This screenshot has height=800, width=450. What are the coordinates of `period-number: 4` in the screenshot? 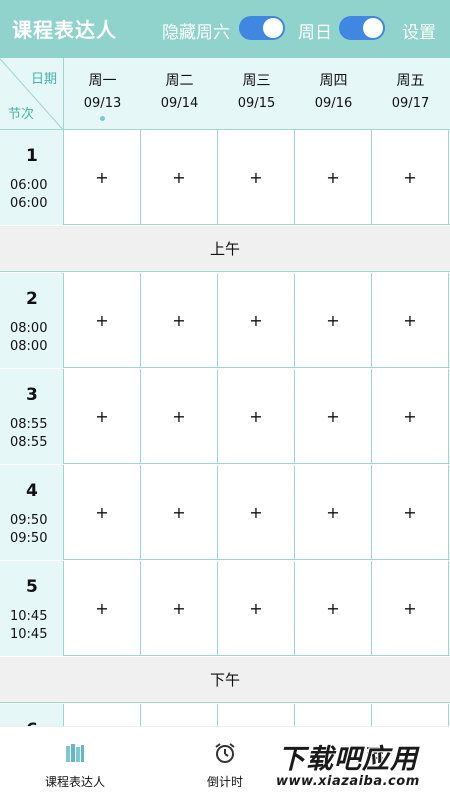 It's located at (32, 491).